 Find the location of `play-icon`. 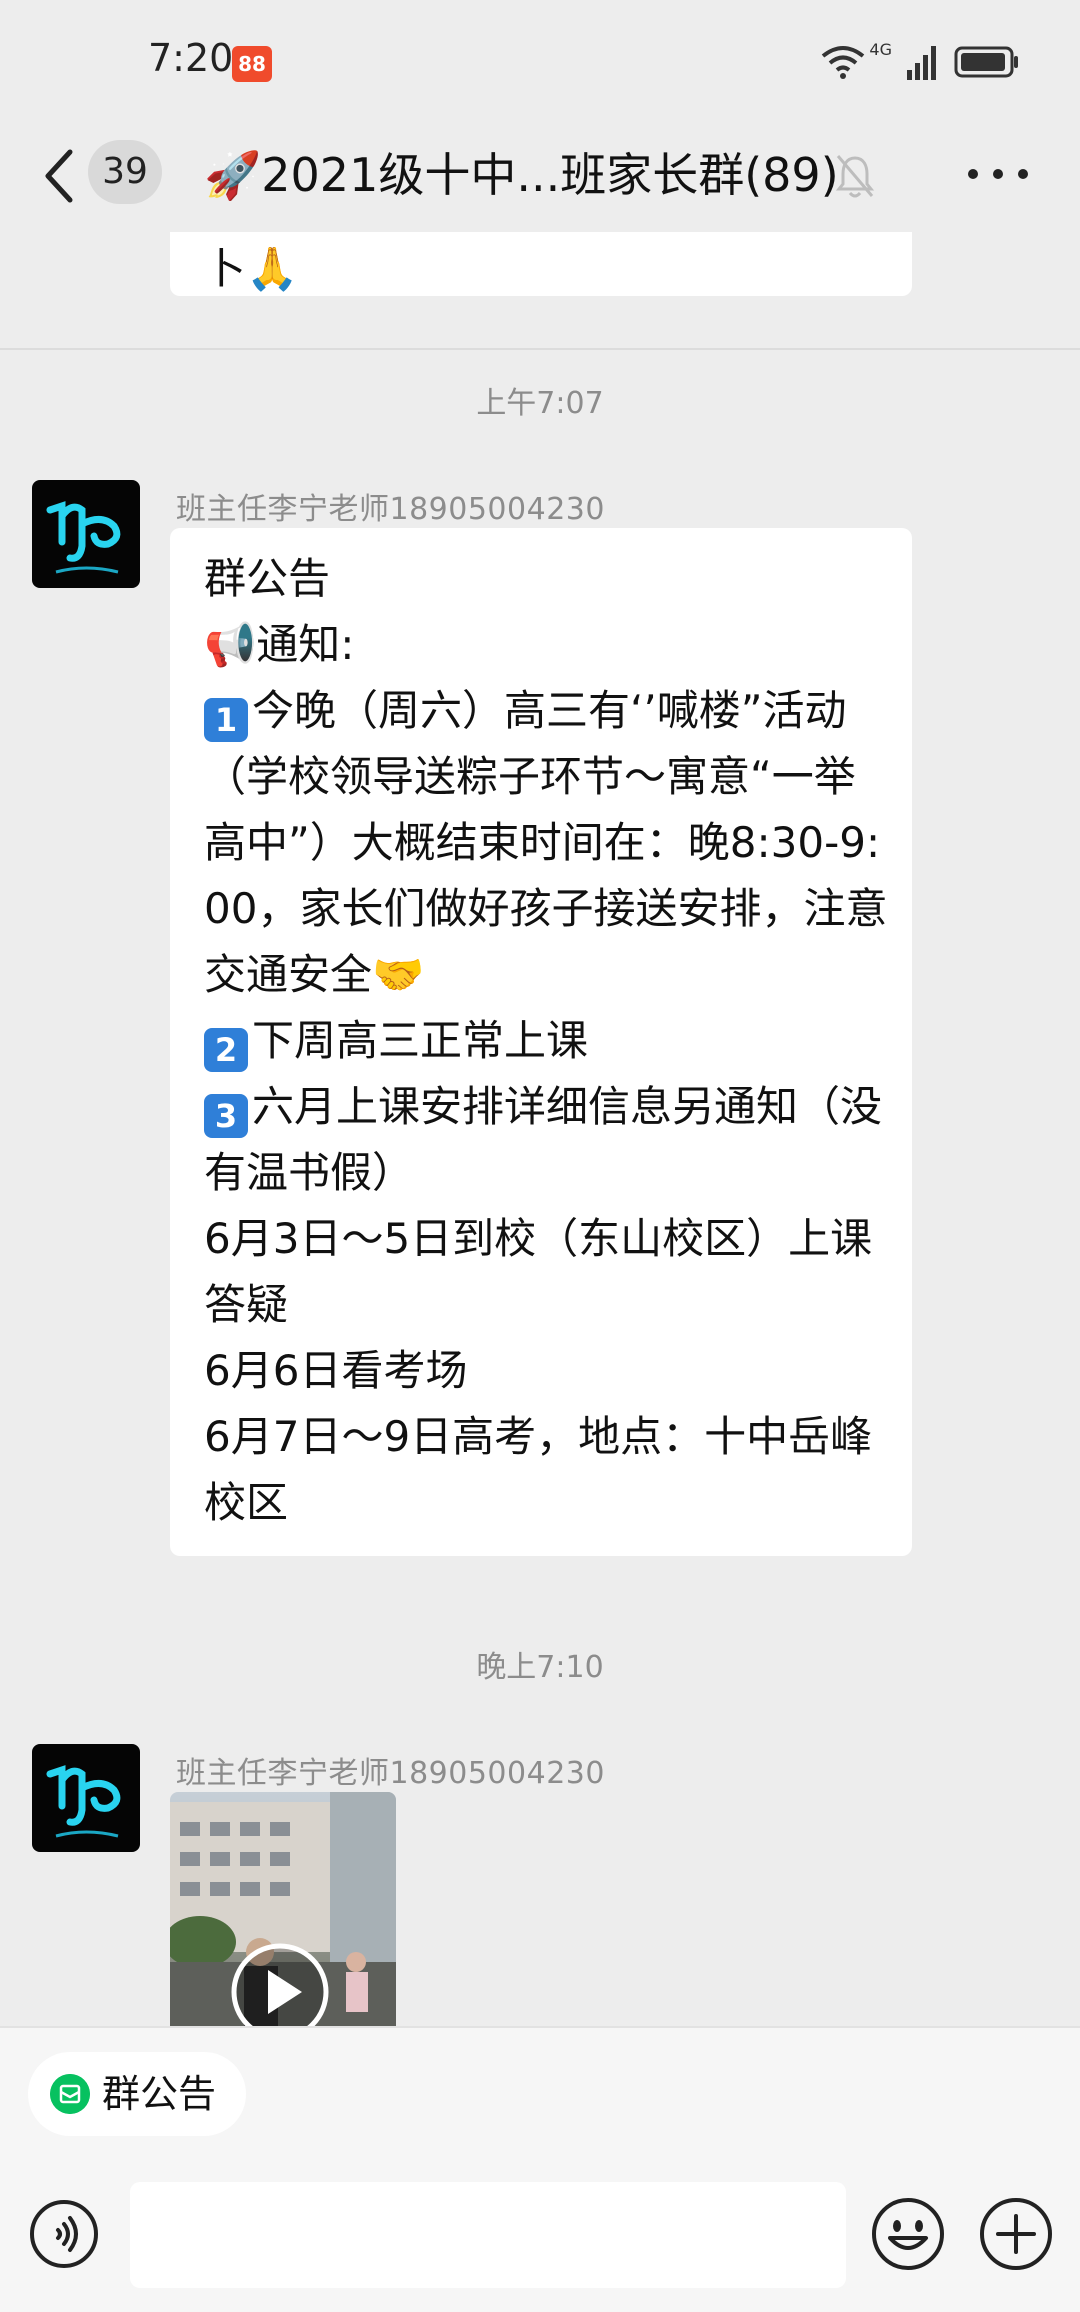

play-icon is located at coordinates (280, 1983).